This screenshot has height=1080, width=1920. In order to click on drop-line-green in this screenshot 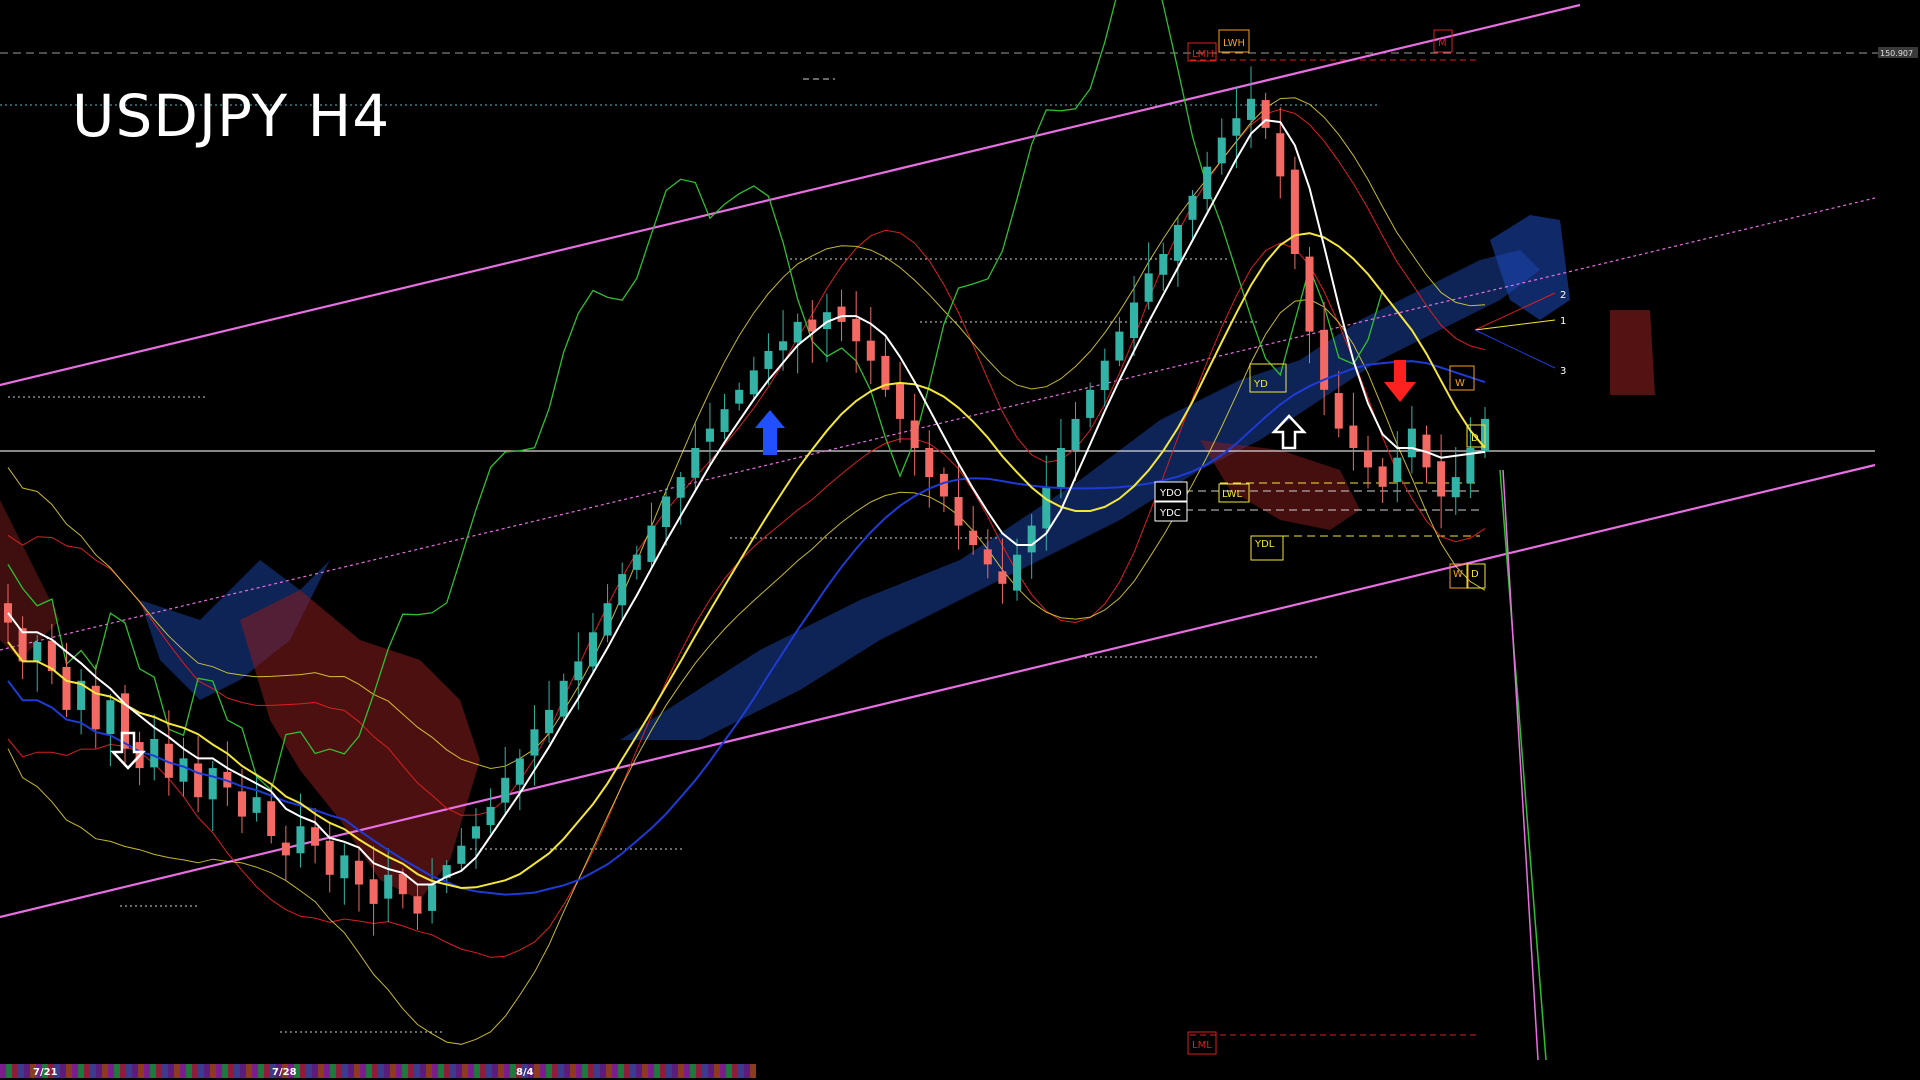, I will do `click(1523, 765)`.